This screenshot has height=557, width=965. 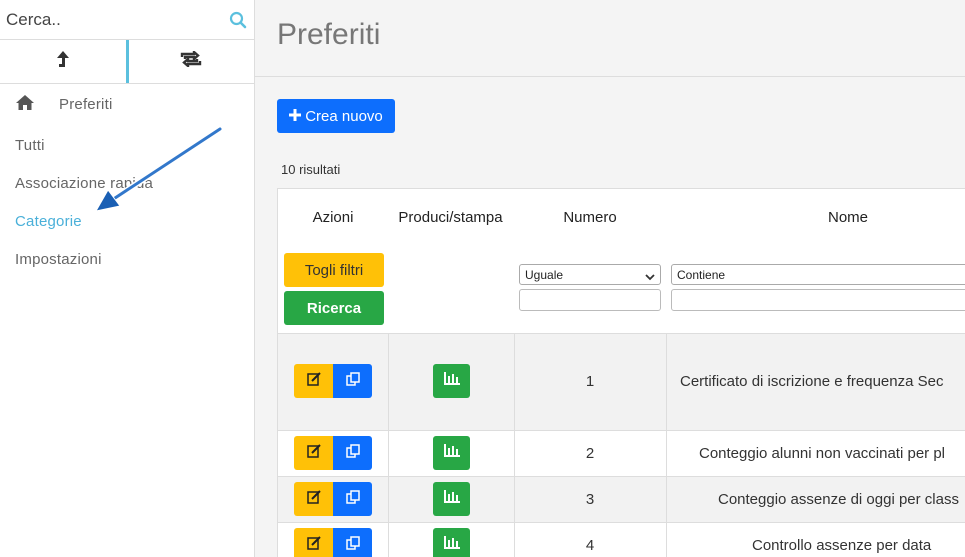 What do you see at coordinates (344, 116) in the screenshot?
I see `create-new-label: Crea nuovo` at bounding box center [344, 116].